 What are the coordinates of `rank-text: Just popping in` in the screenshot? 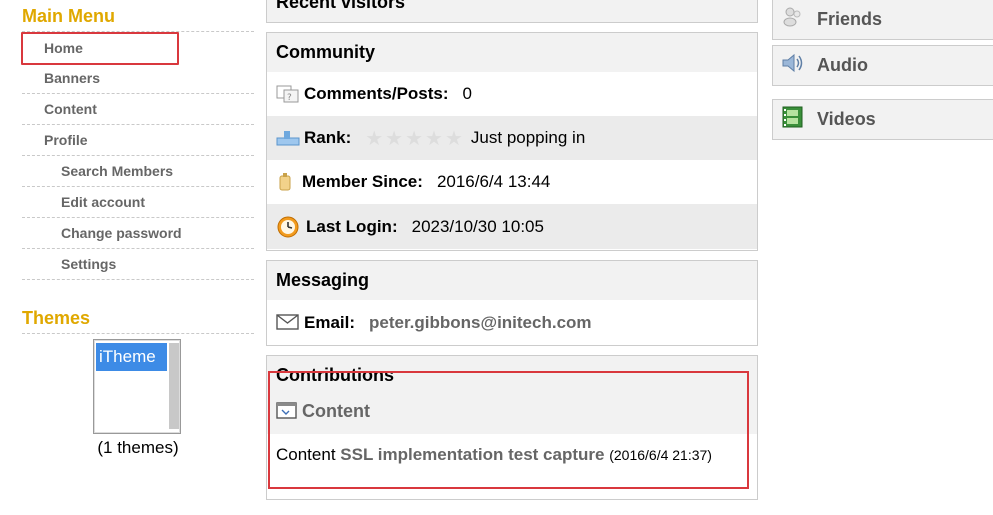 It's located at (528, 137).